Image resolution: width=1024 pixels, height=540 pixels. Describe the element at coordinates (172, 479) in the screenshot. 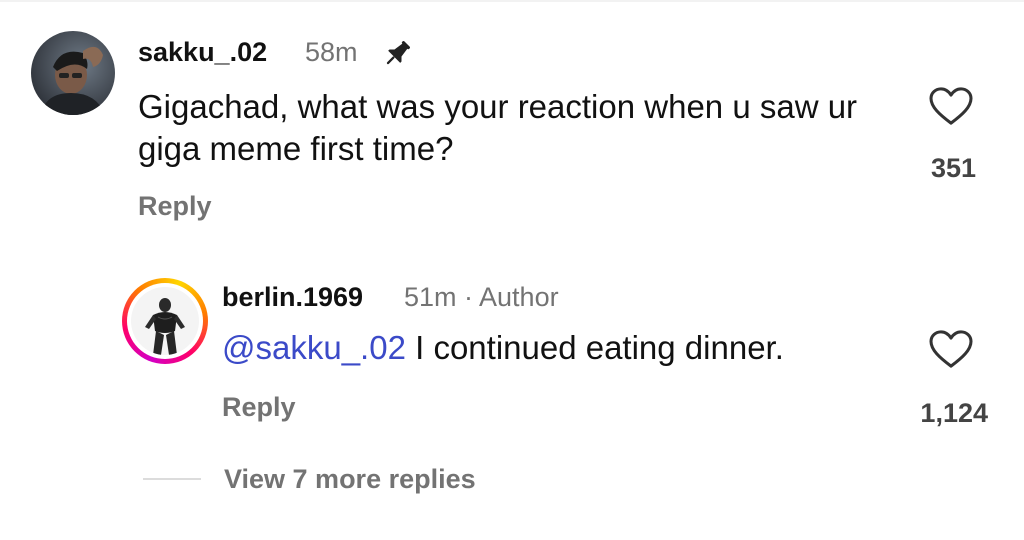

I see `replies-divider` at that location.